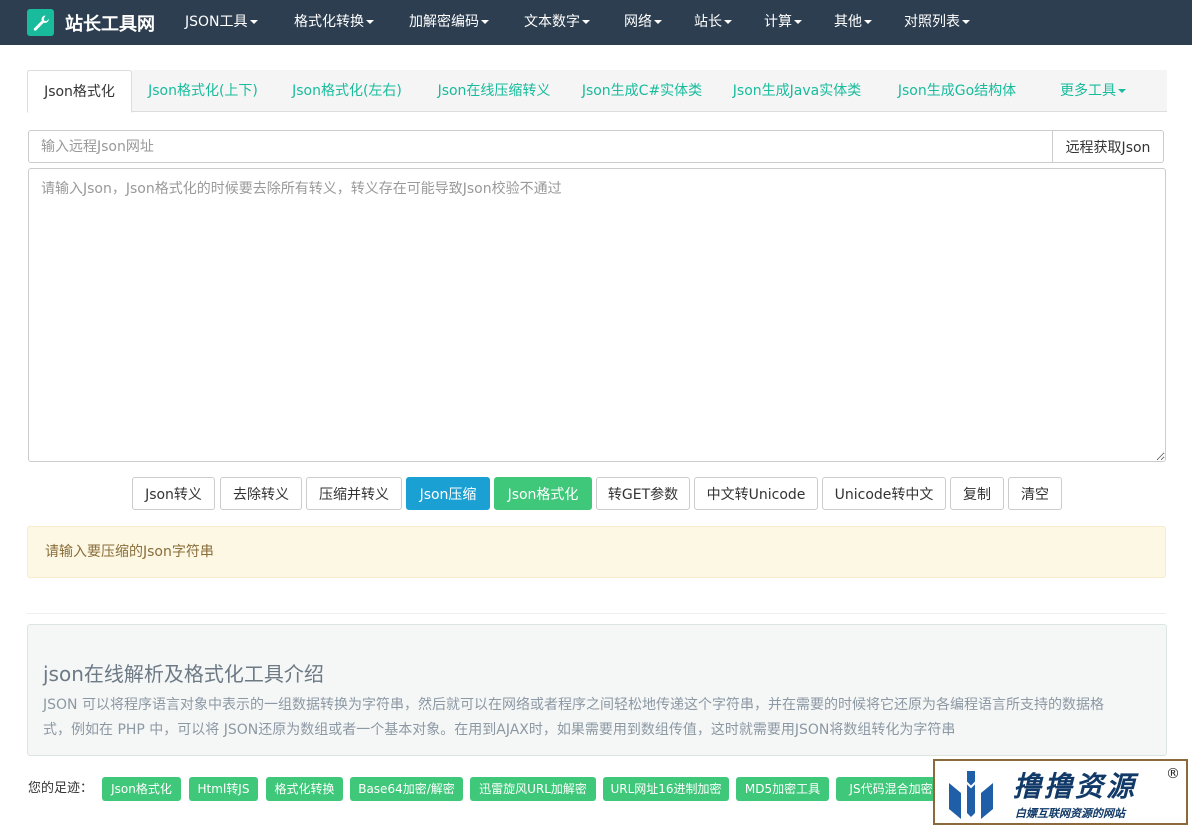 This screenshot has height=825, width=1192. What do you see at coordinates (173, 493) in the screenshot?
I see `json-escape-button: Json转义` at bounding box center [173, 493].